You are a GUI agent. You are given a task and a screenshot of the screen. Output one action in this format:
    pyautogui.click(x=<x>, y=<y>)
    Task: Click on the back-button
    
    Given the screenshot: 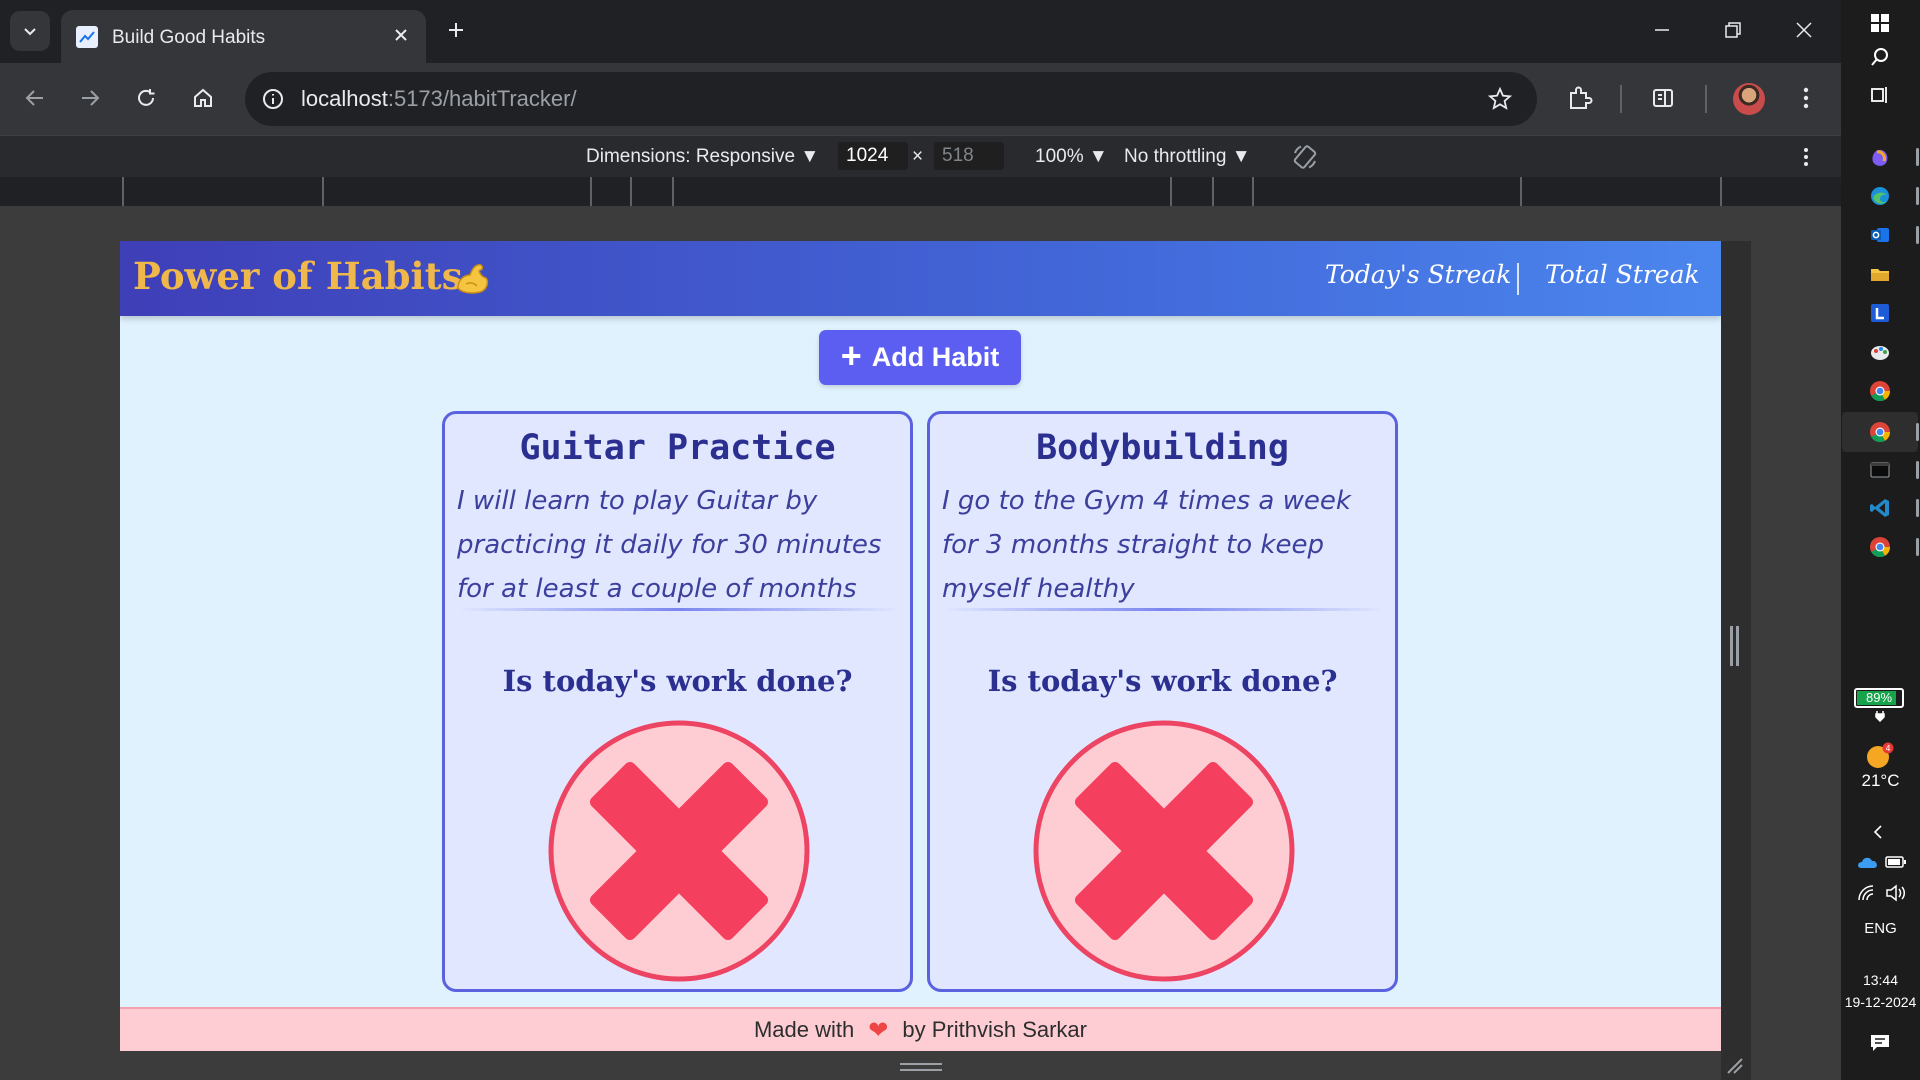 What is the action you would take?
    pyautogui.click(x=35, y=98)
    